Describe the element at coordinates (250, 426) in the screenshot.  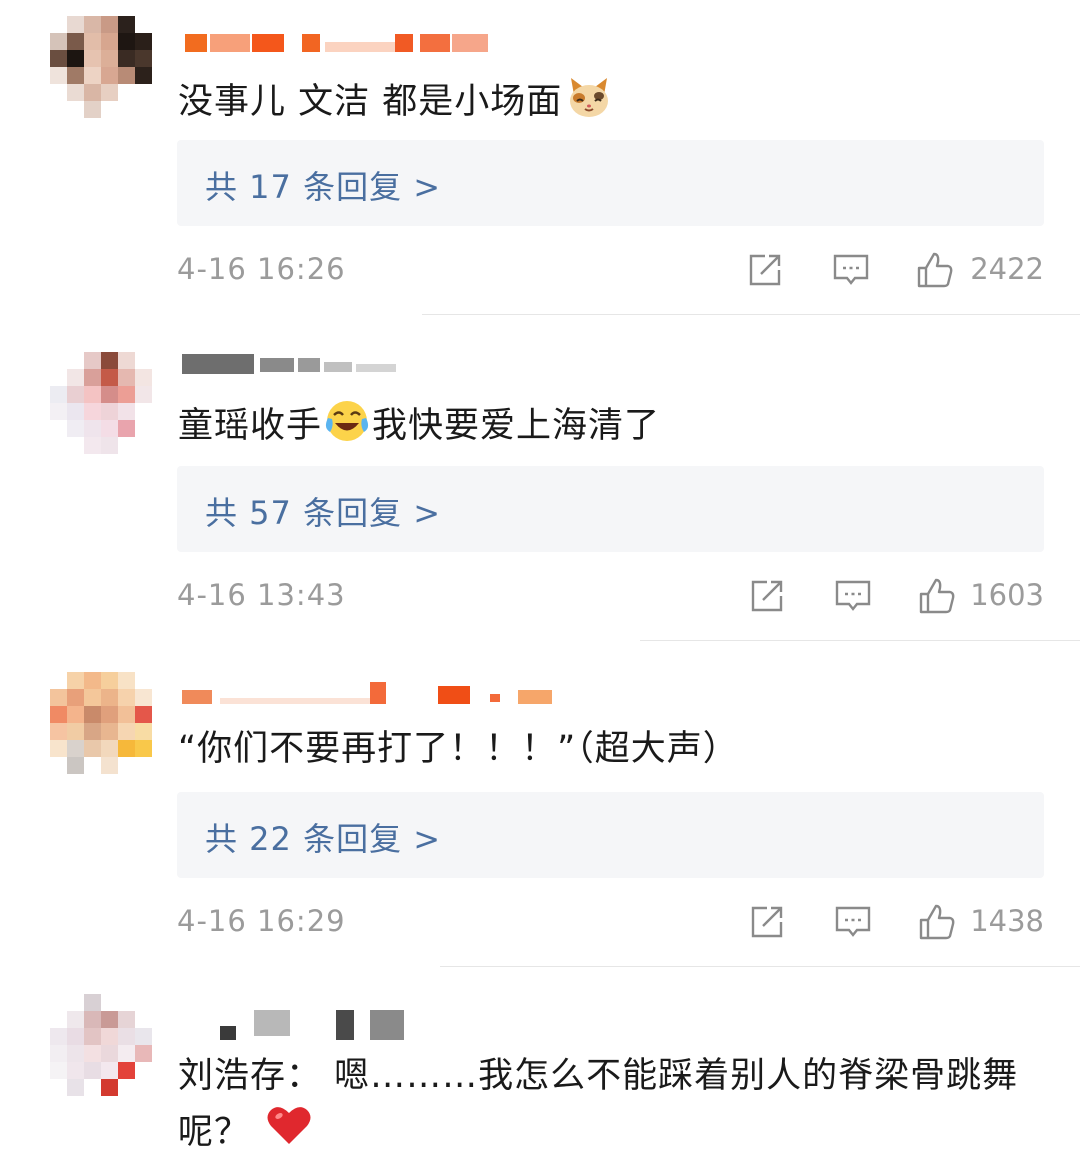
I see `comment-text-content: 童瑶收手` at that location.